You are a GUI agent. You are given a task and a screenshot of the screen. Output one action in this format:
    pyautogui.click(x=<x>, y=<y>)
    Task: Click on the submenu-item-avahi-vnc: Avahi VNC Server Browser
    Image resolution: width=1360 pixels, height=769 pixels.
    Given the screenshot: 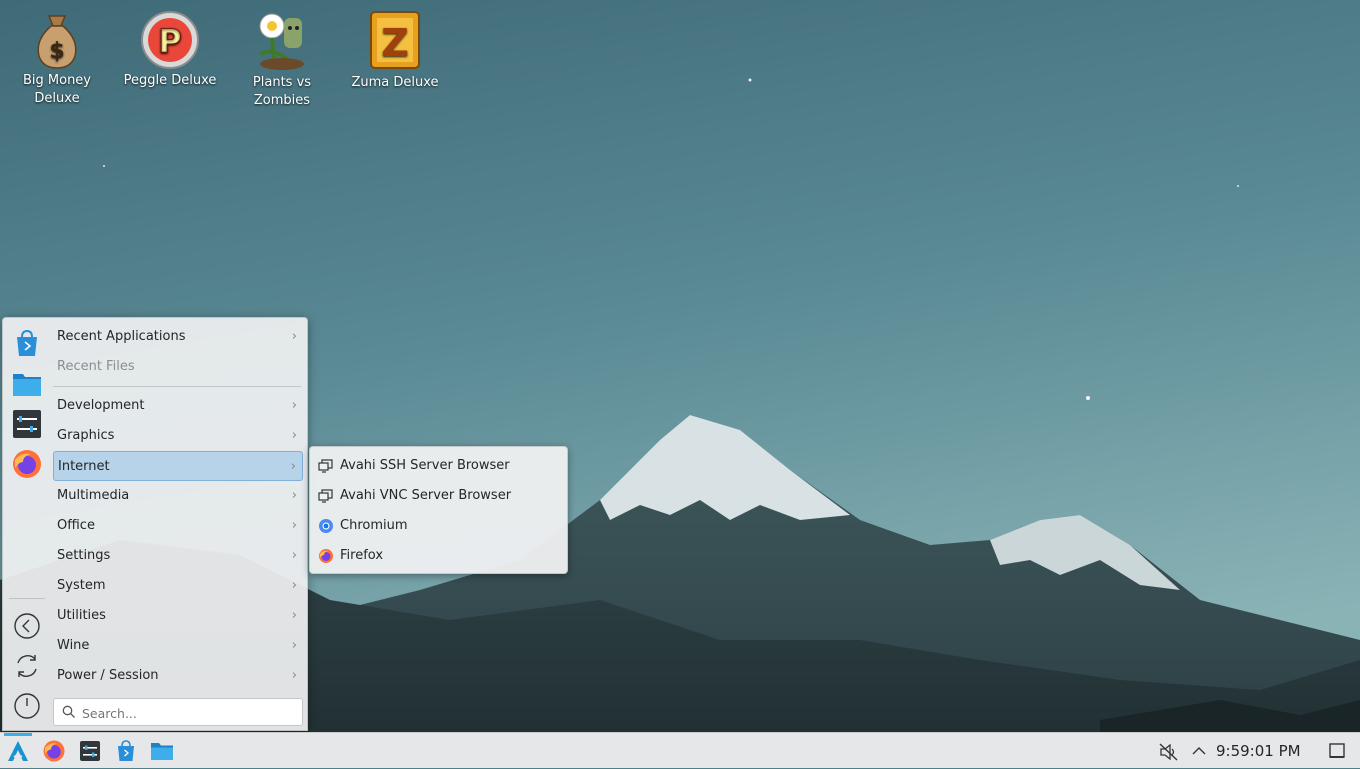 What is the action you would take?
    pyautogui.click(x=438, y=496)
    